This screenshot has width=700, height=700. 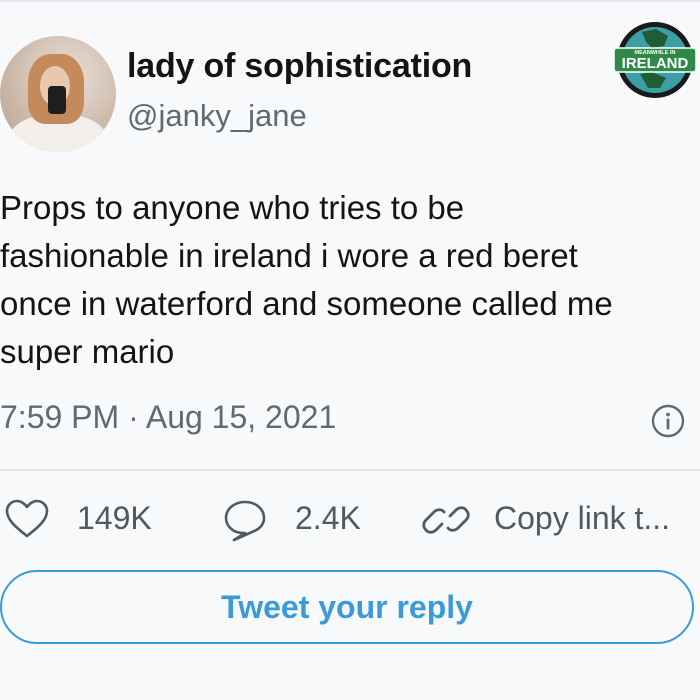 I want to click on like-button: 149K, so click(x=84, y=520).